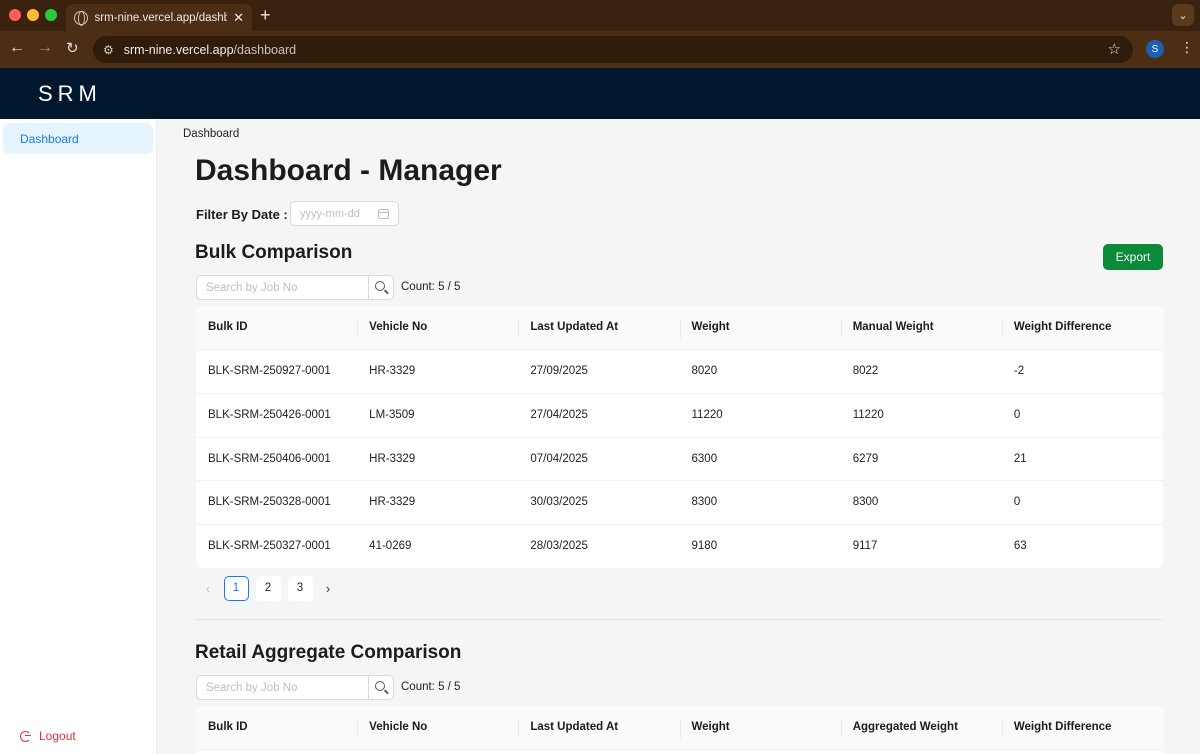  Describe the element at coordinates (70, 93) in the screenshot. I see `app-logo: SRM` at that location.